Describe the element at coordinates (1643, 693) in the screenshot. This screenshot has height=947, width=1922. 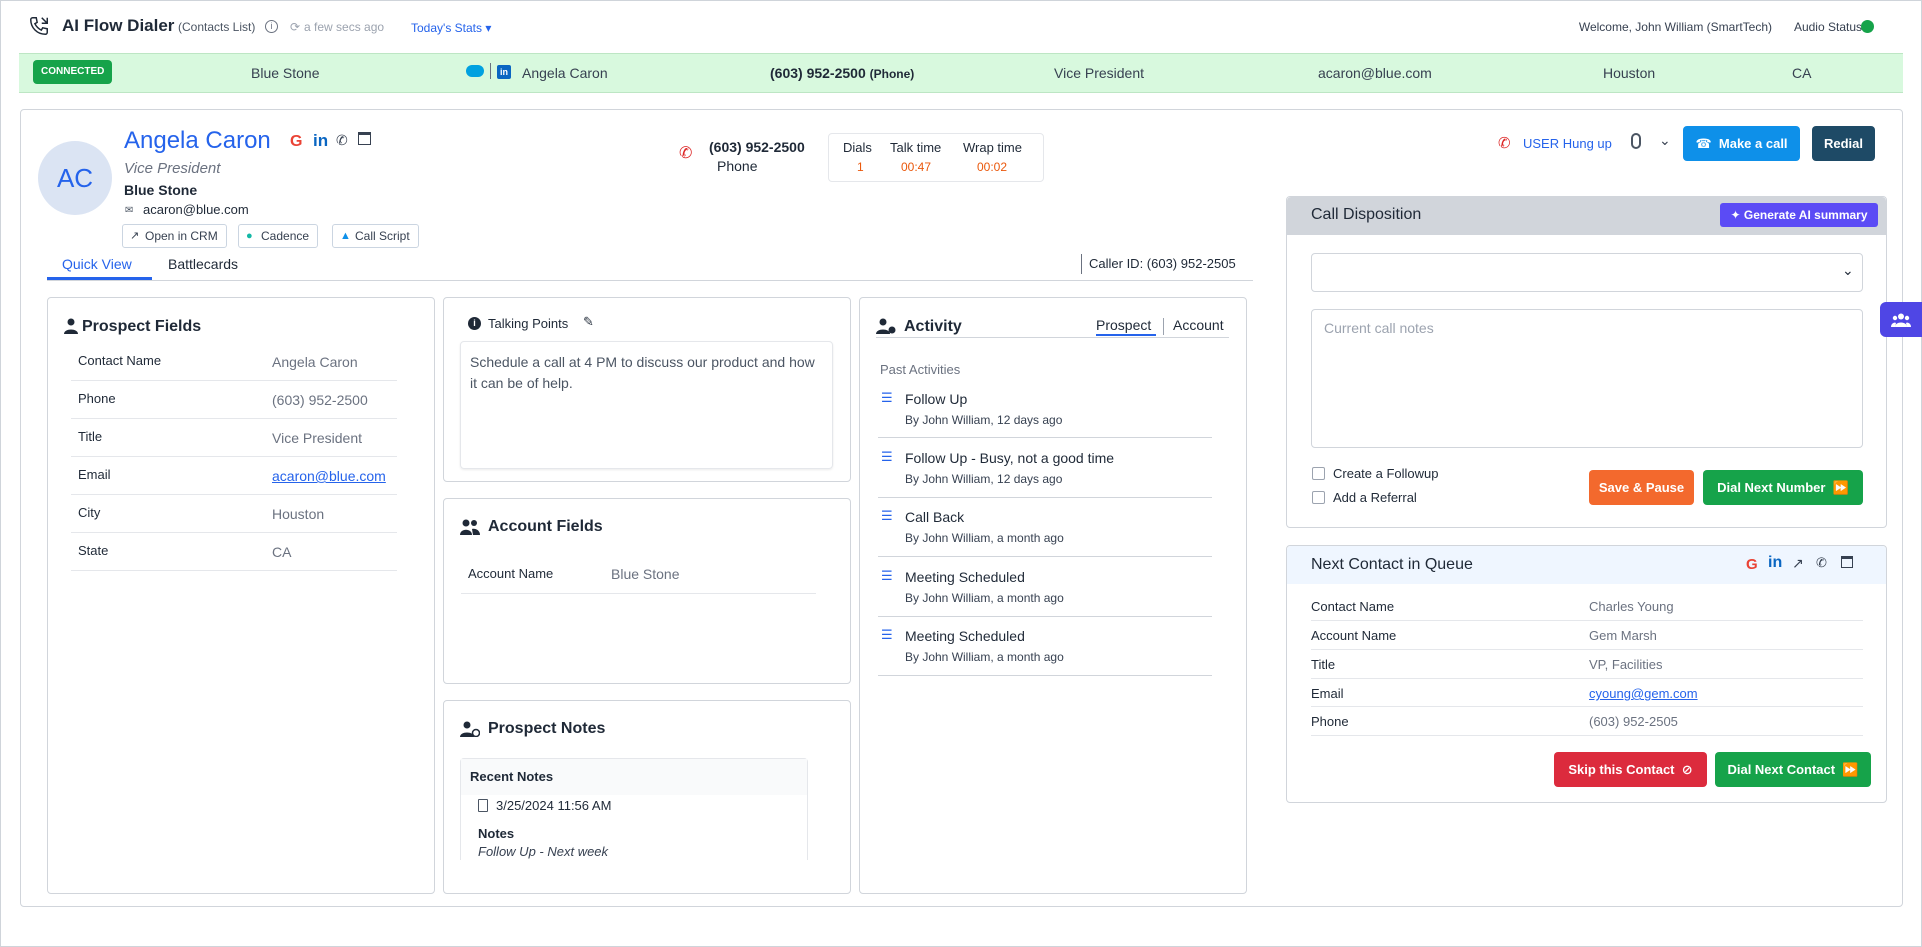
I see `queue-email-link: cyoung@gem.com` at that location.